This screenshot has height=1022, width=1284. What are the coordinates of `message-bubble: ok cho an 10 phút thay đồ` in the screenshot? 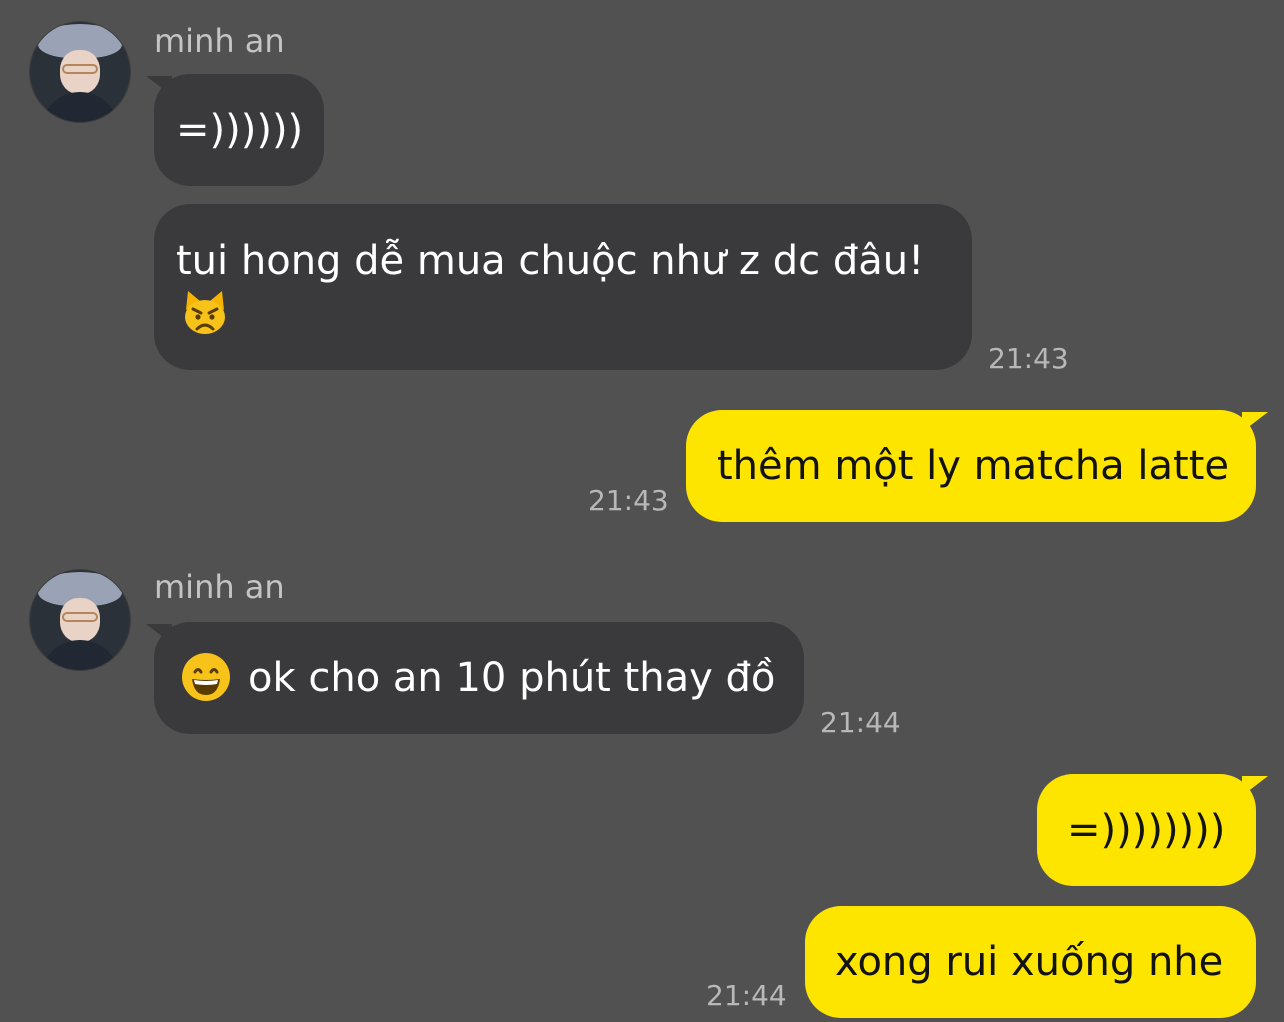 It's located at (479, 678).